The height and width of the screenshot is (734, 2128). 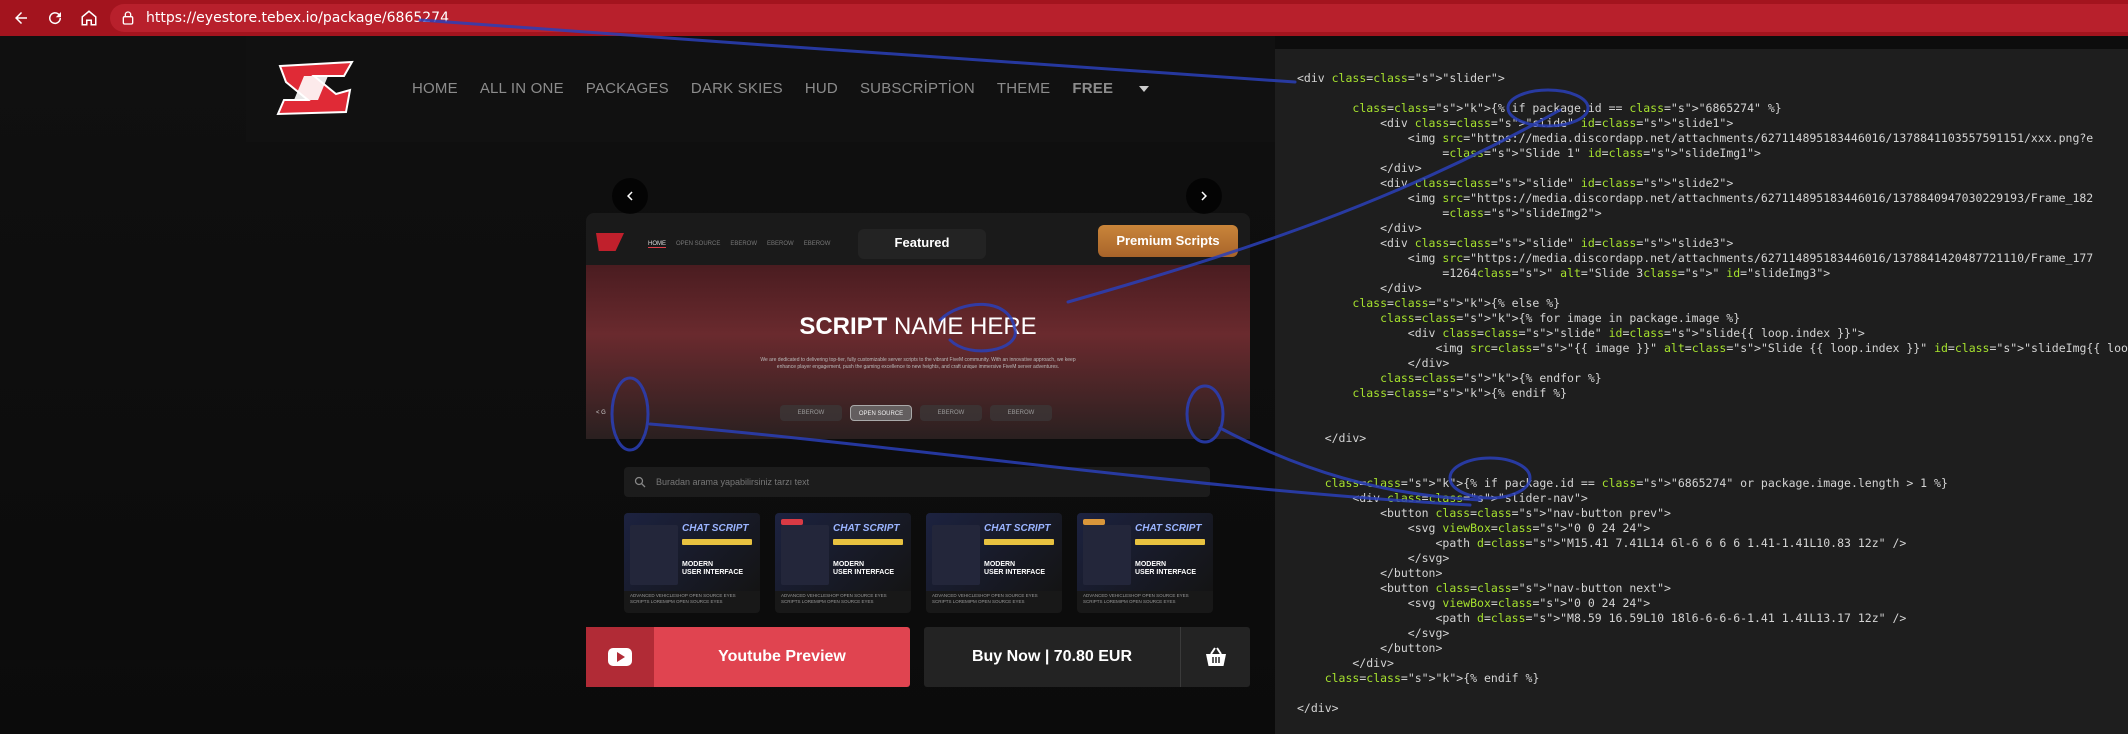 I want to click on menu-item-free: FREE, so click(x=1111, y=88).